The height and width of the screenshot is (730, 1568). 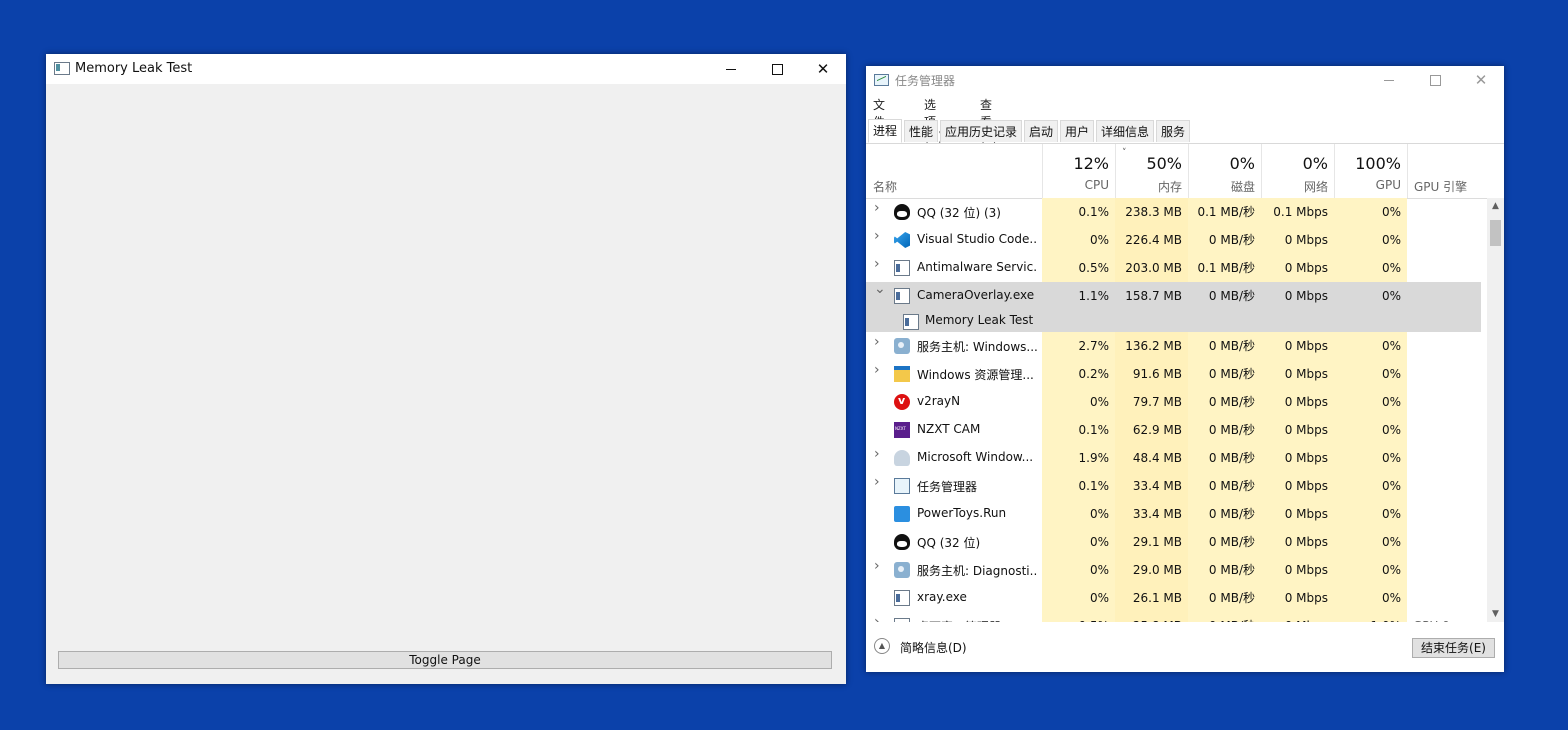 What do you see at coordinates (1151, 402) in the screenshot?
I see `cell-mem: 79.7 MB` at bounding box center [1151, 402].